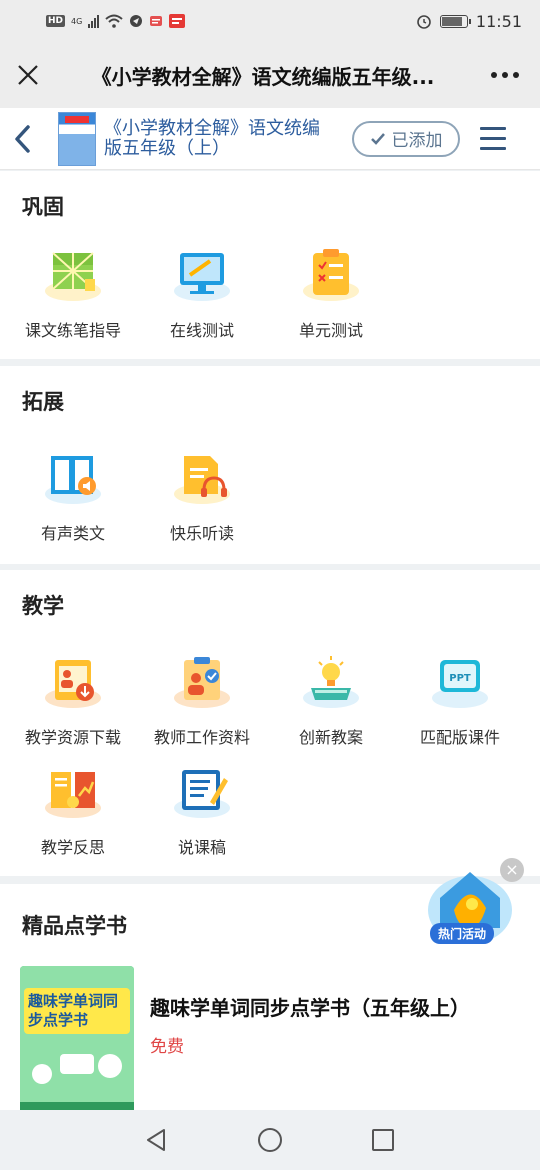  Describe the element at coordinates (460, 678) in the screenshot. I see `svg-text: PPT` at that location.